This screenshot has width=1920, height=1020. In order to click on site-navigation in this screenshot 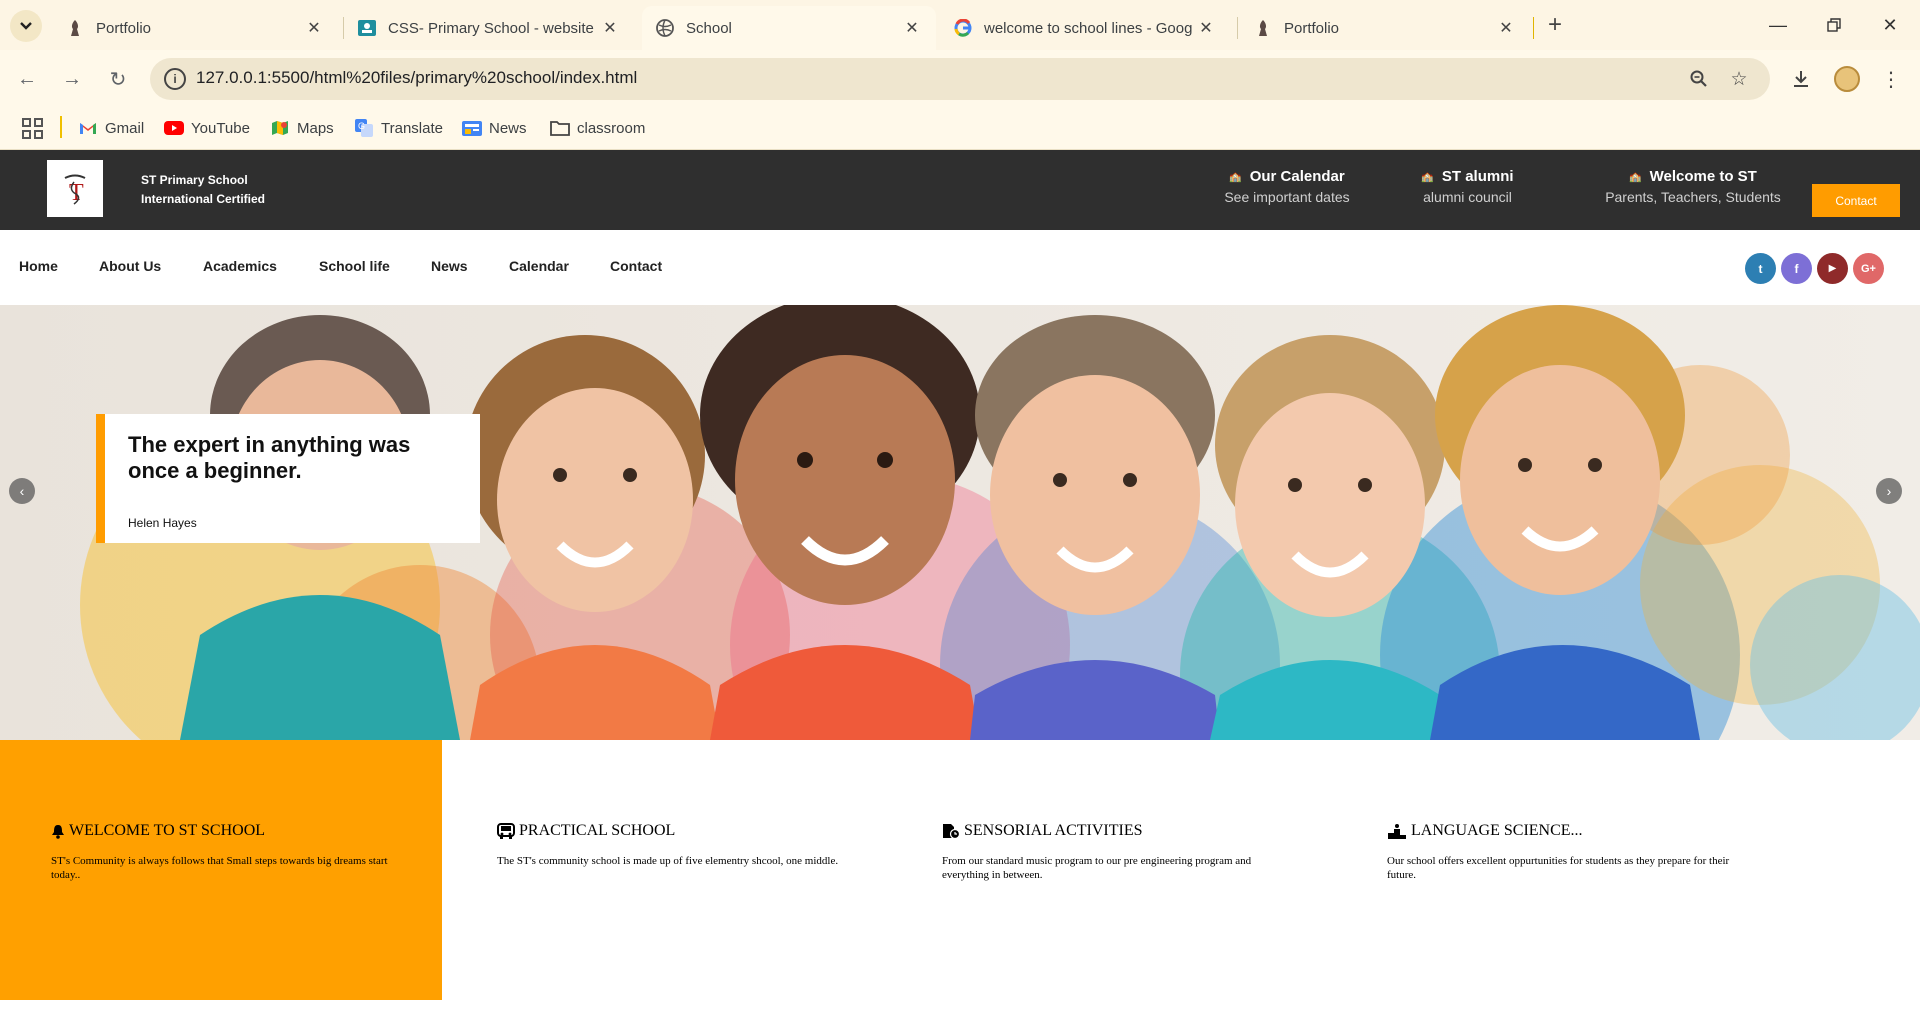, I will do `click(960, 267)`.